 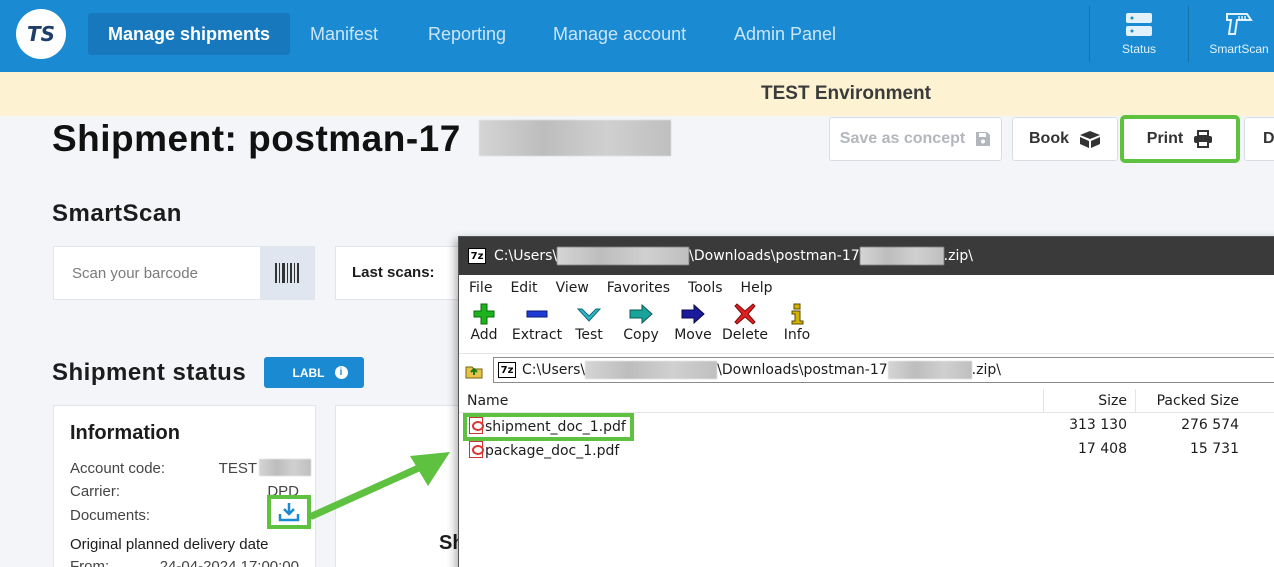 What do you see at coordinates (289, 512) in the screenshot?
I see `download-icon` at bounding box center [289, 512].